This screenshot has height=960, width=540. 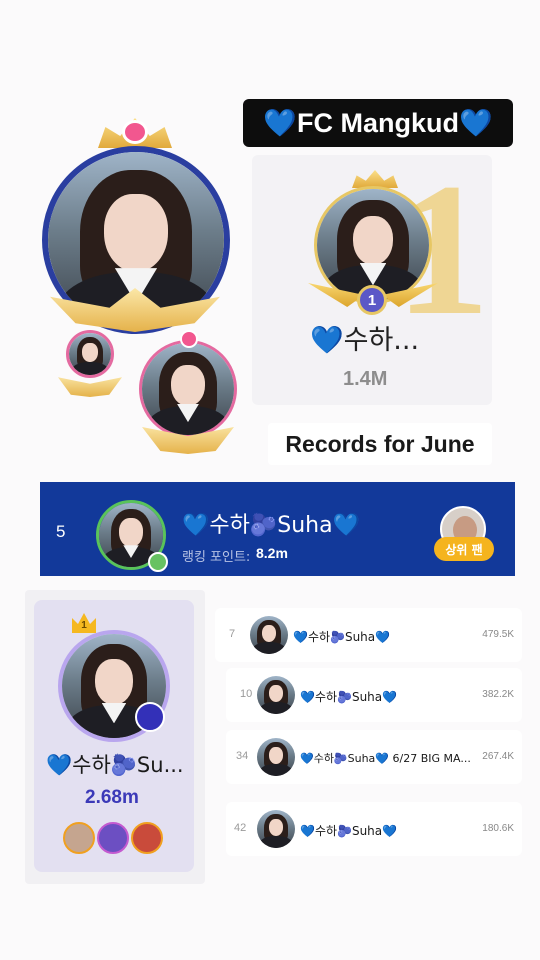 What do you see at coordinates (380, 444) in the screenshot?
I see `records-label: Records for June` at bounding box center [380, 444].